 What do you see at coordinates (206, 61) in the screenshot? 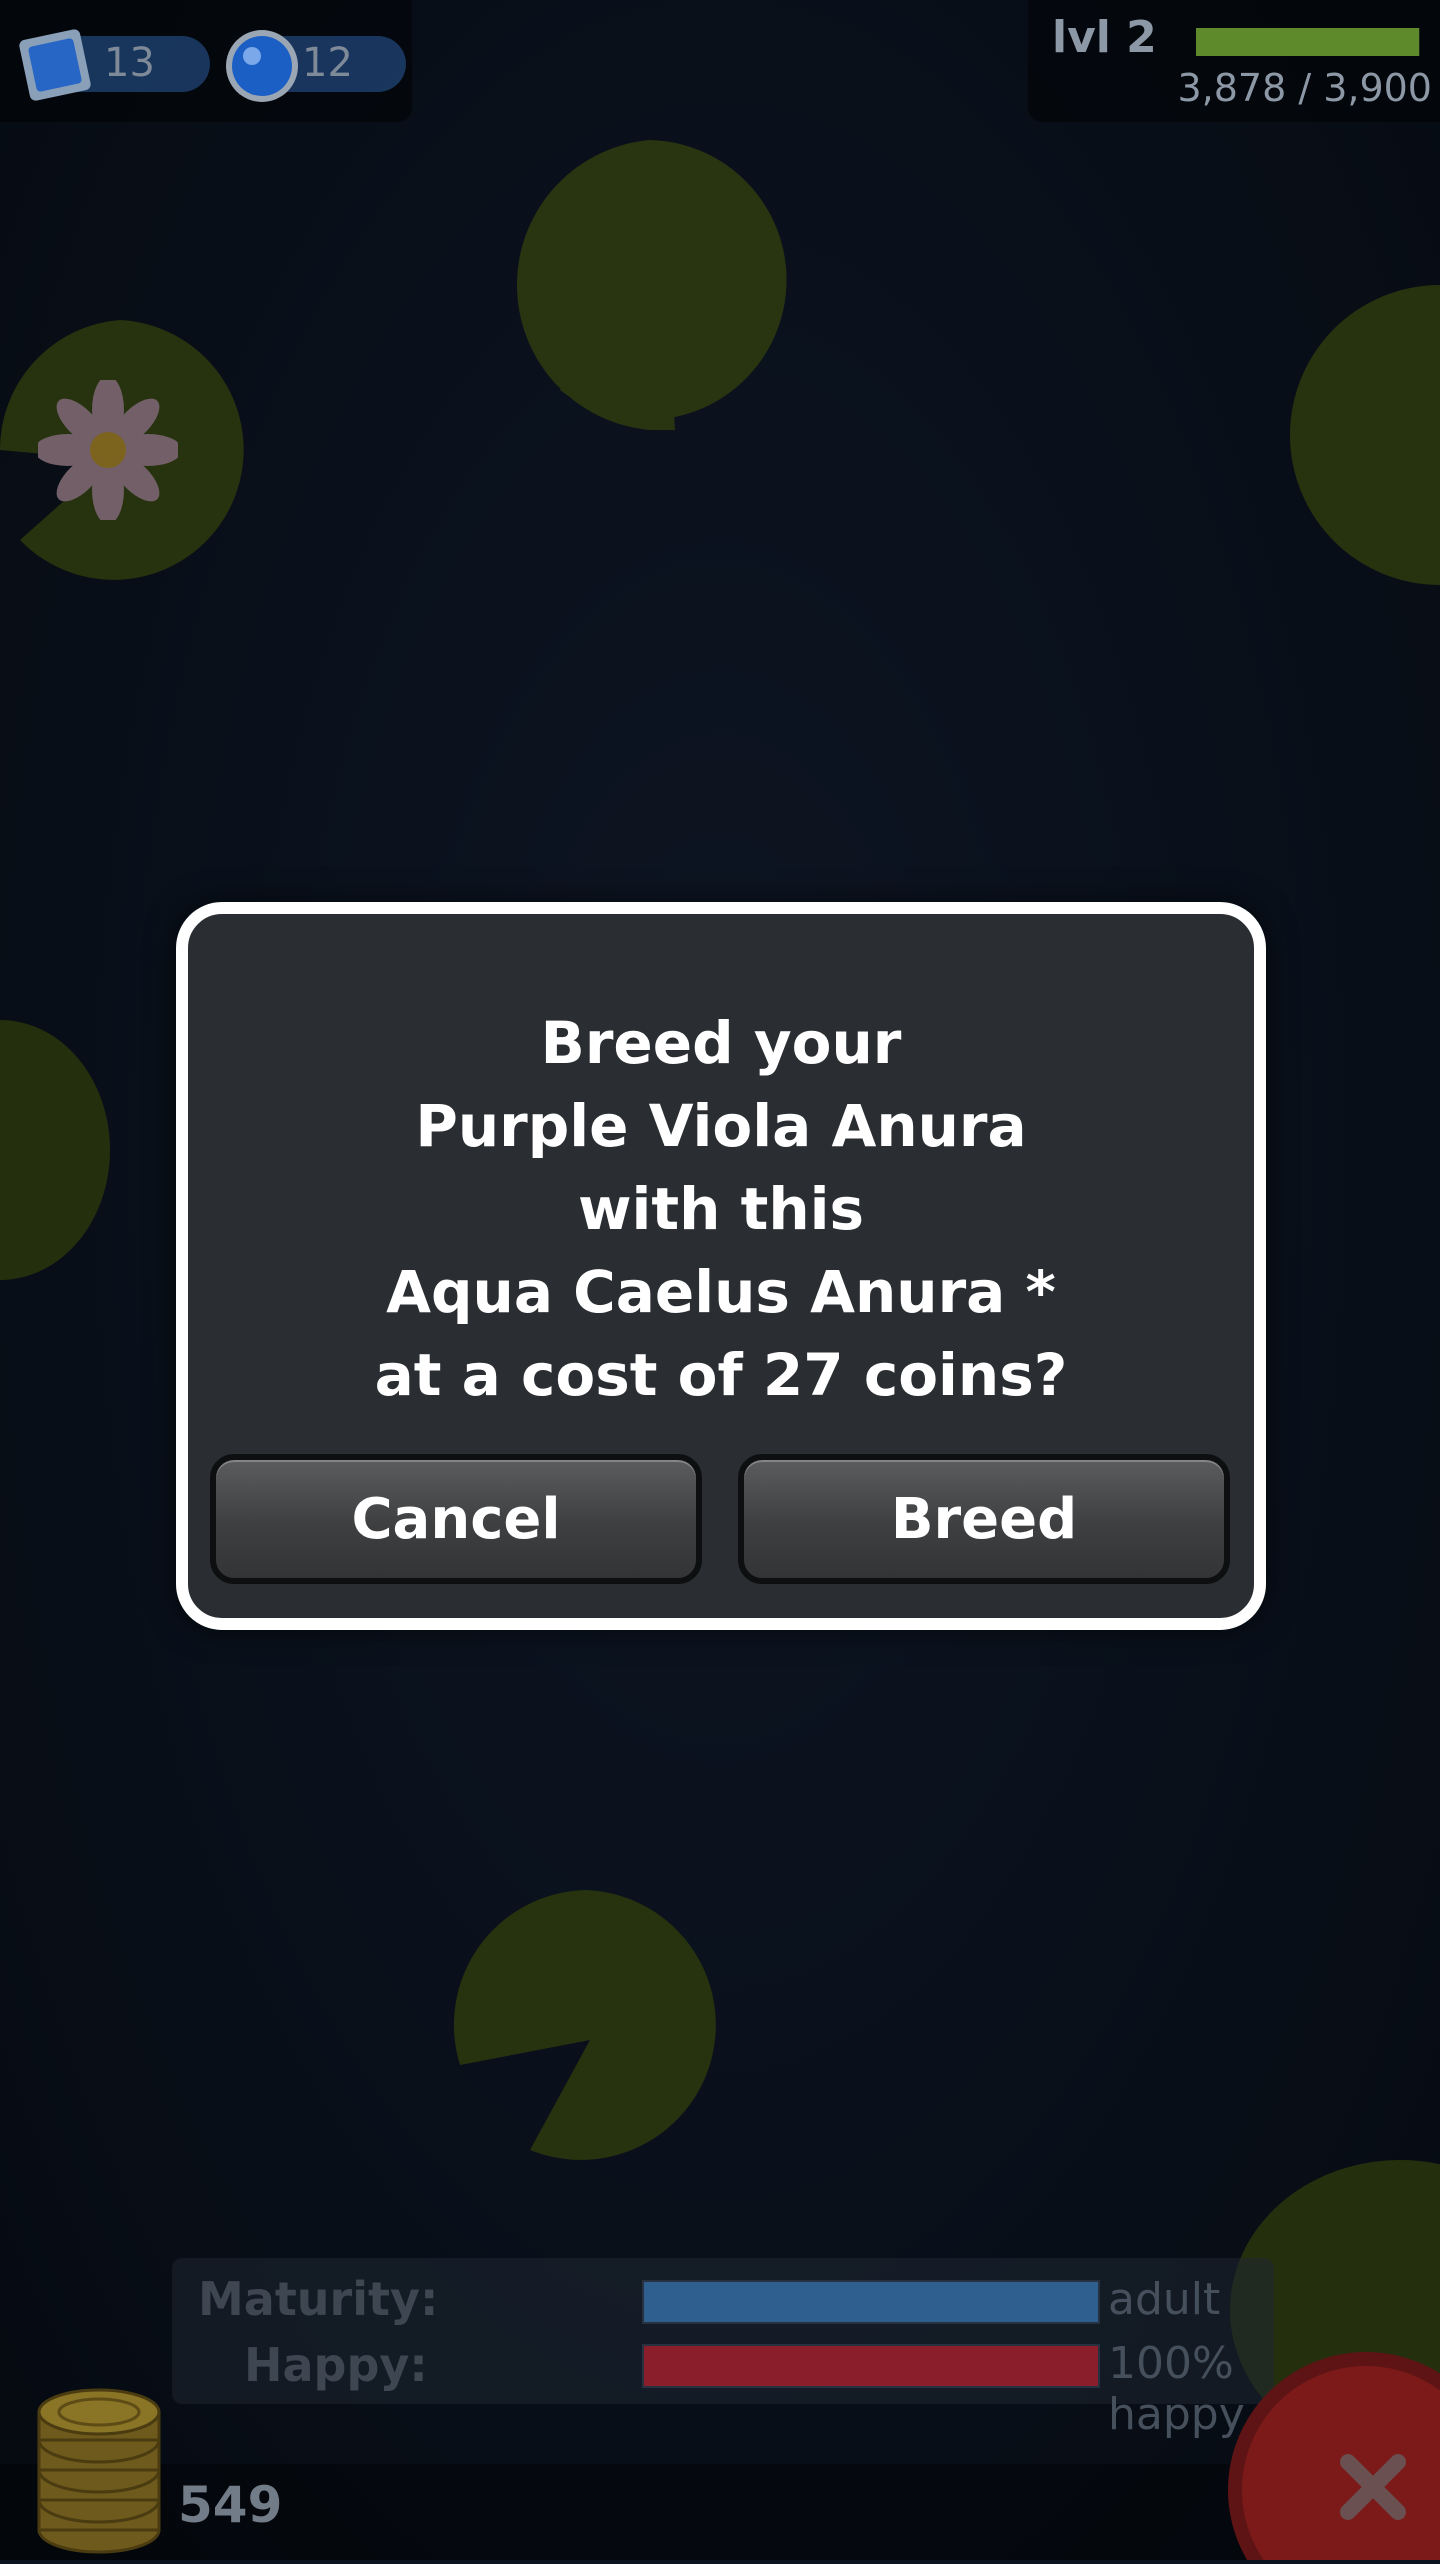
I see `resource-panel: 13 12` at bounding box center [206, 61].